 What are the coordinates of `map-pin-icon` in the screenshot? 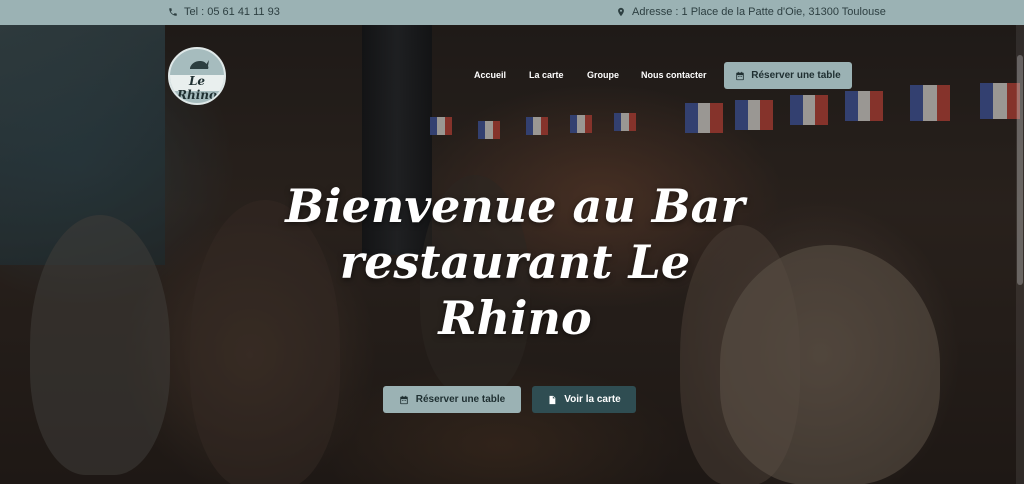 It's located at (621, 12).